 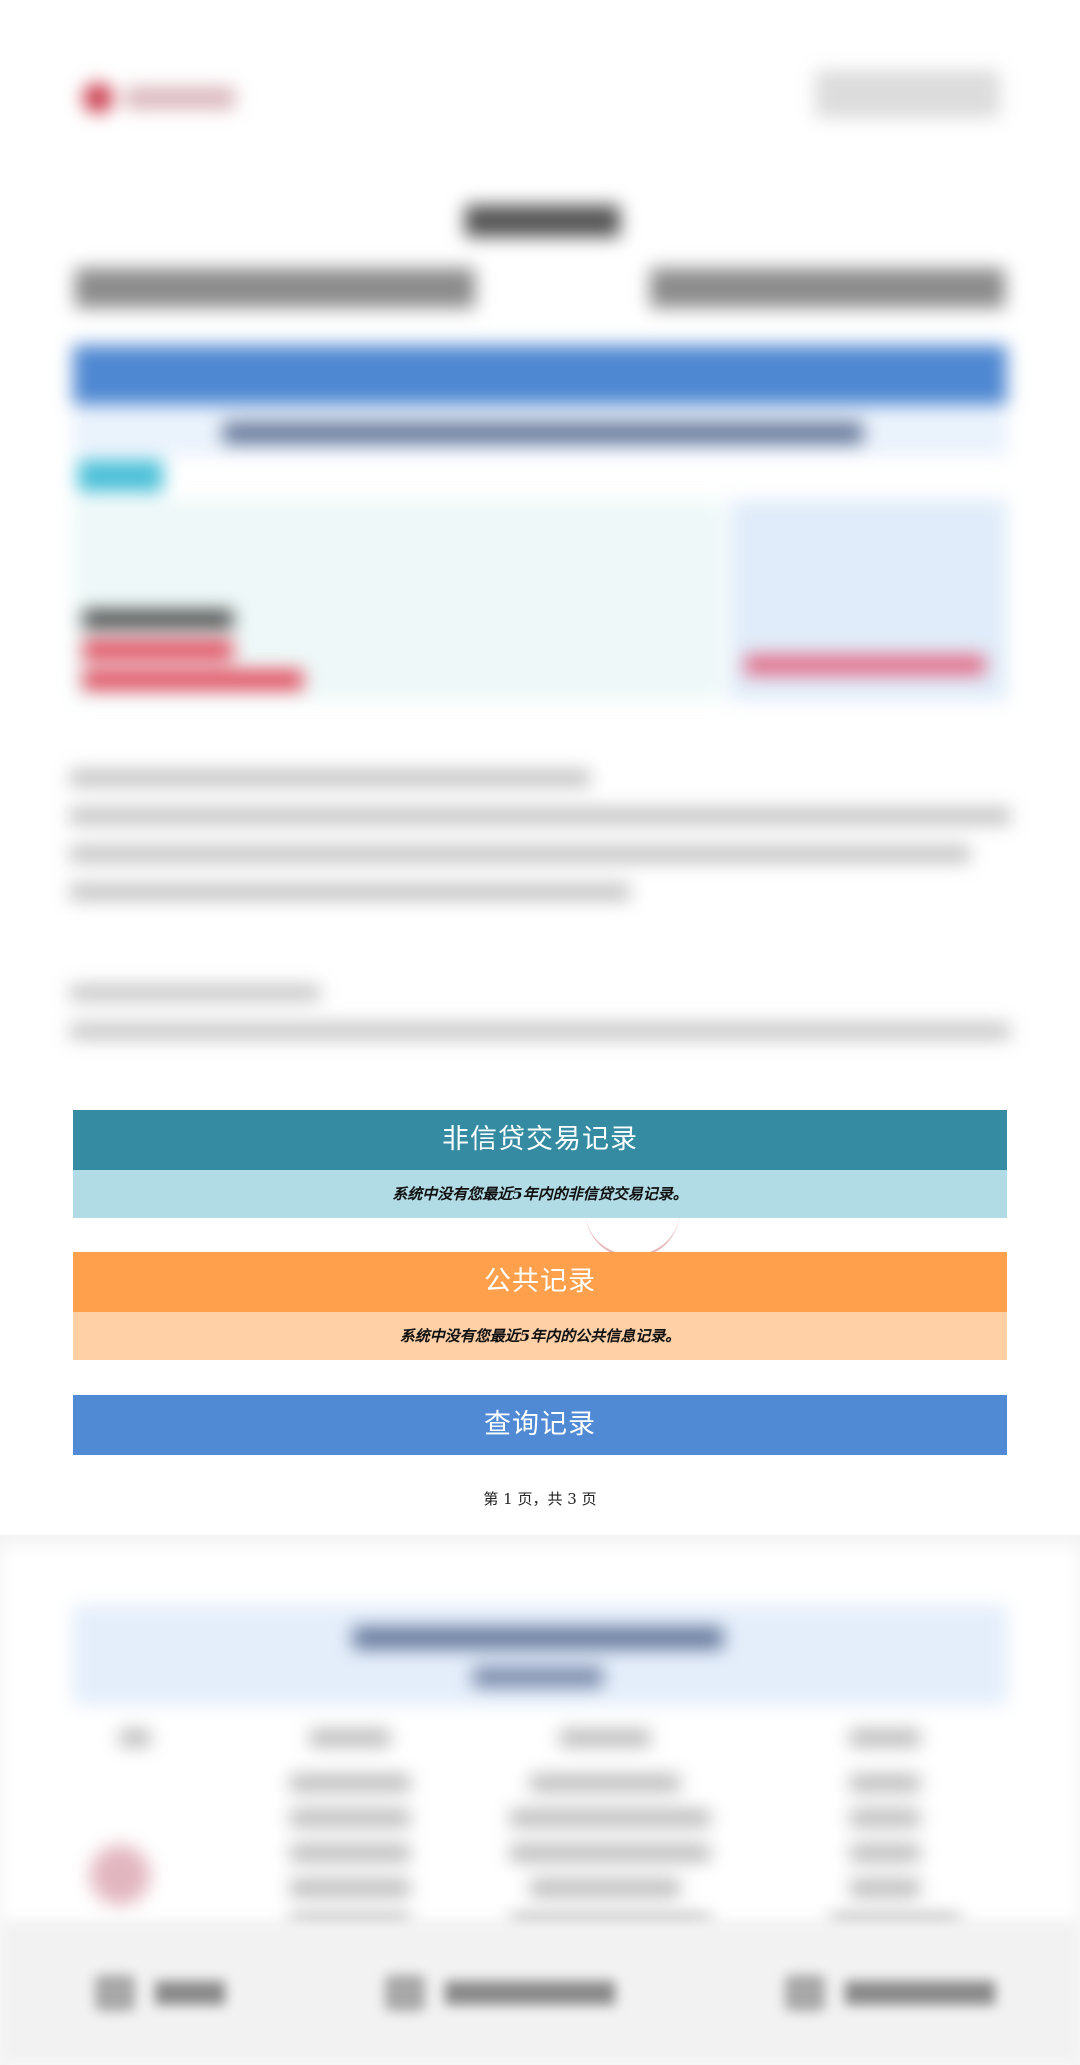 I want to click on share-icon, so click(x=805, y=1993).